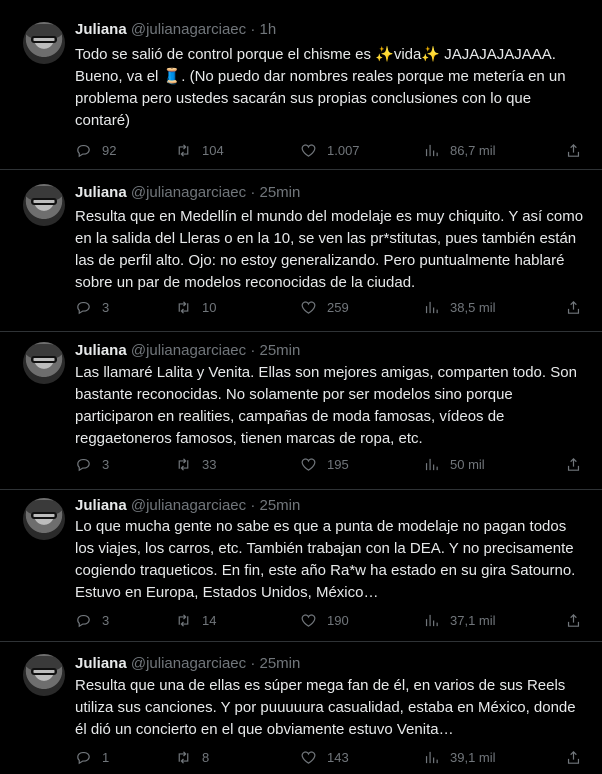 This screenshot has height=774, width=602. What do you see at coordinates (95, 150) in the screenshot?
I see `reply-button: 92` at bounding box center [95, 150].